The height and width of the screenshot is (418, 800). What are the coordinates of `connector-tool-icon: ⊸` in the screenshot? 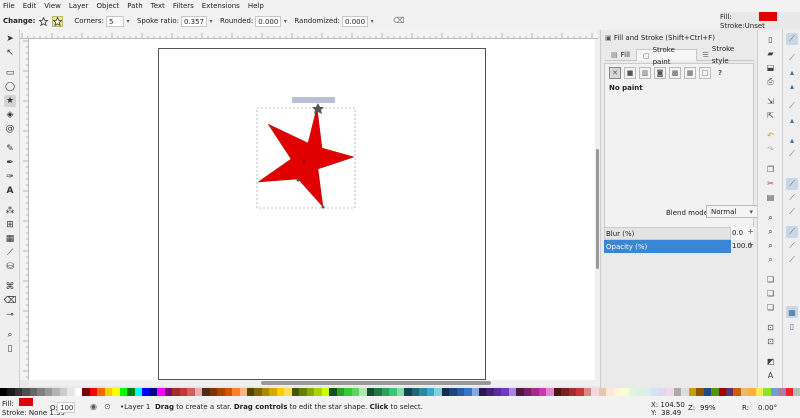 It's located at (10, 315).